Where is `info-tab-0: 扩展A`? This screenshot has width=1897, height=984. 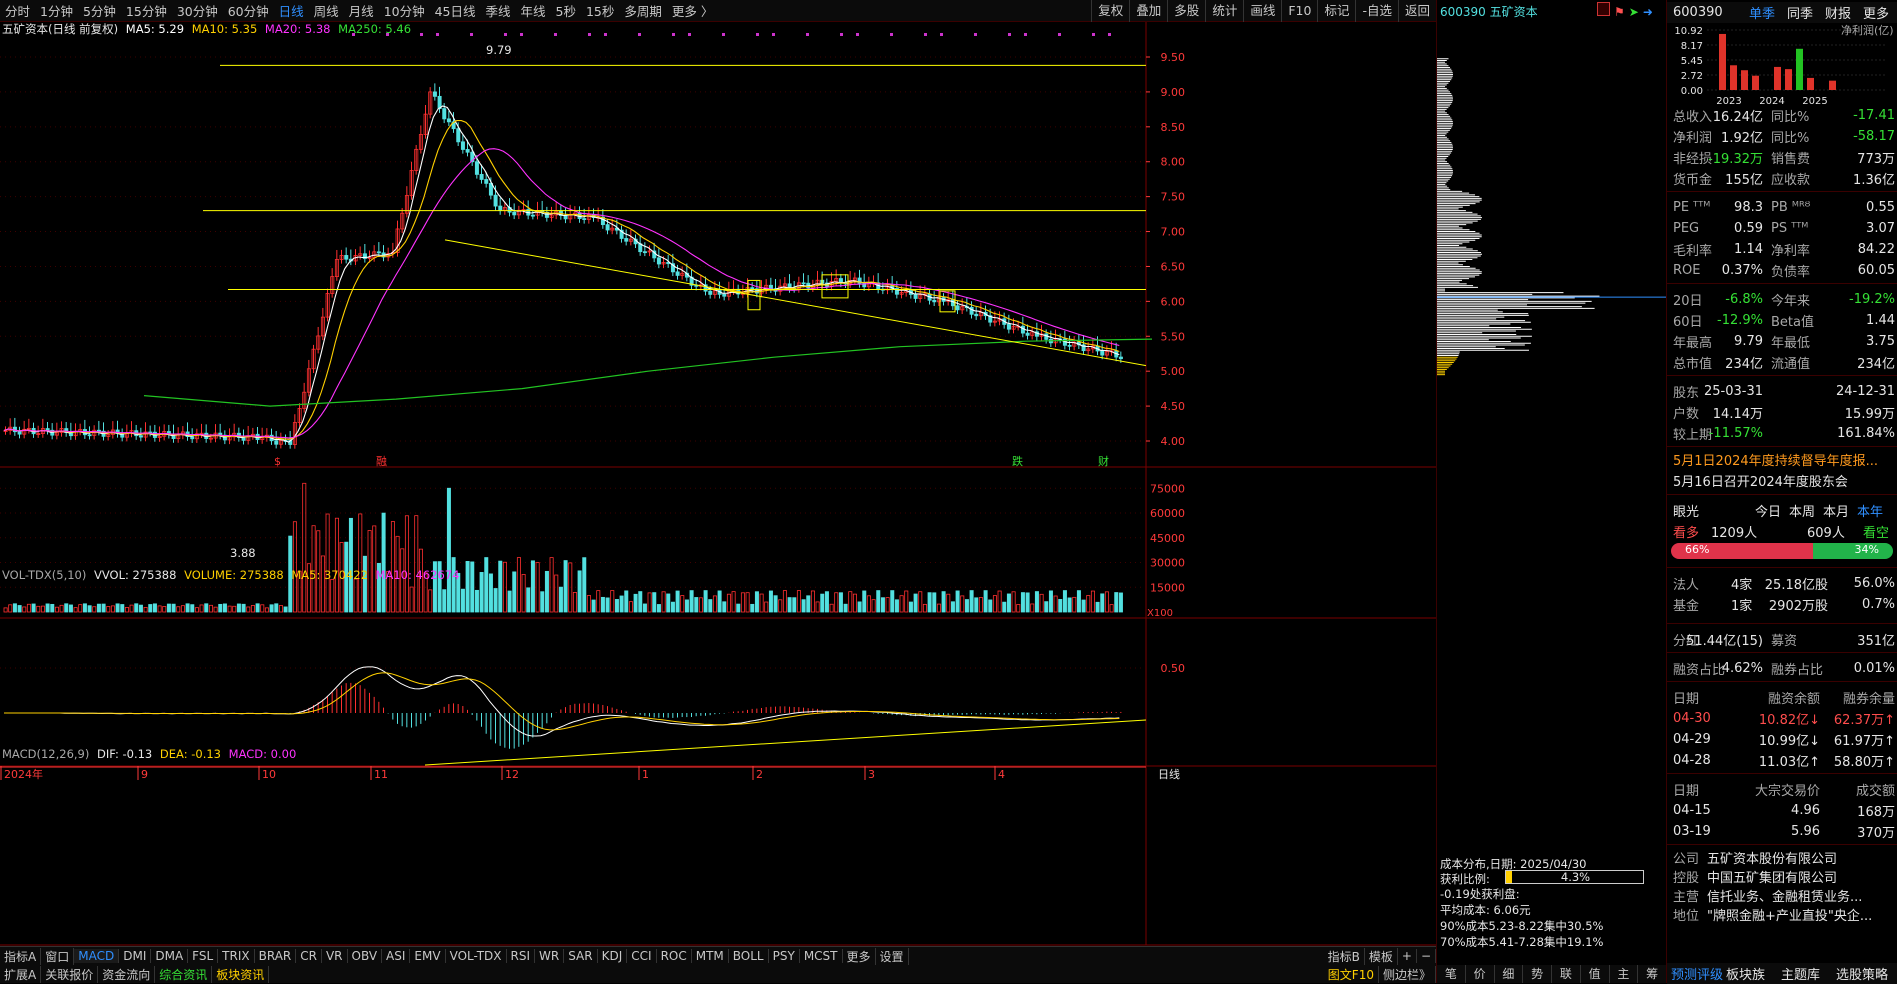 info-tab-0: 扩展A is located at coordinates (21, 974).